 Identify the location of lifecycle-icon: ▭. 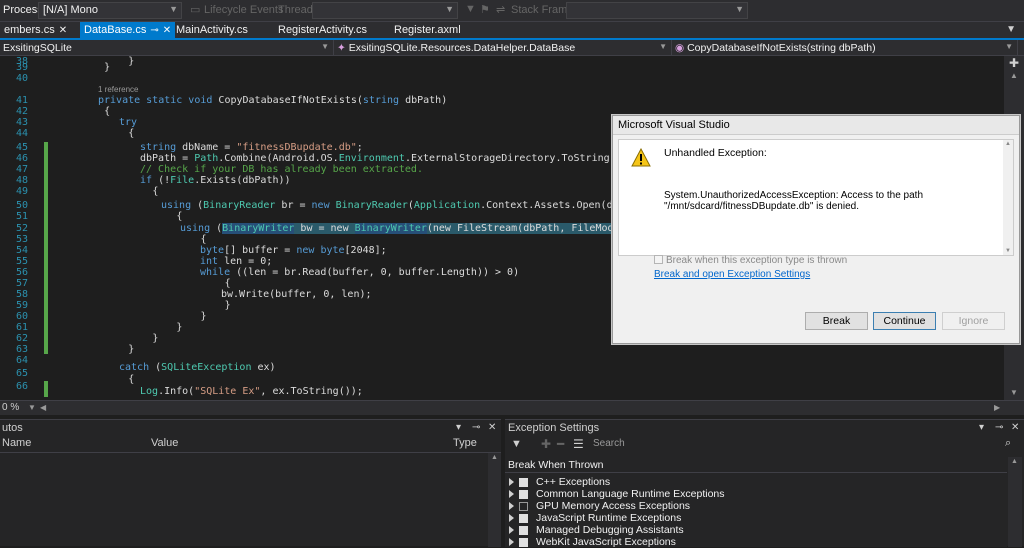
(195, 9).